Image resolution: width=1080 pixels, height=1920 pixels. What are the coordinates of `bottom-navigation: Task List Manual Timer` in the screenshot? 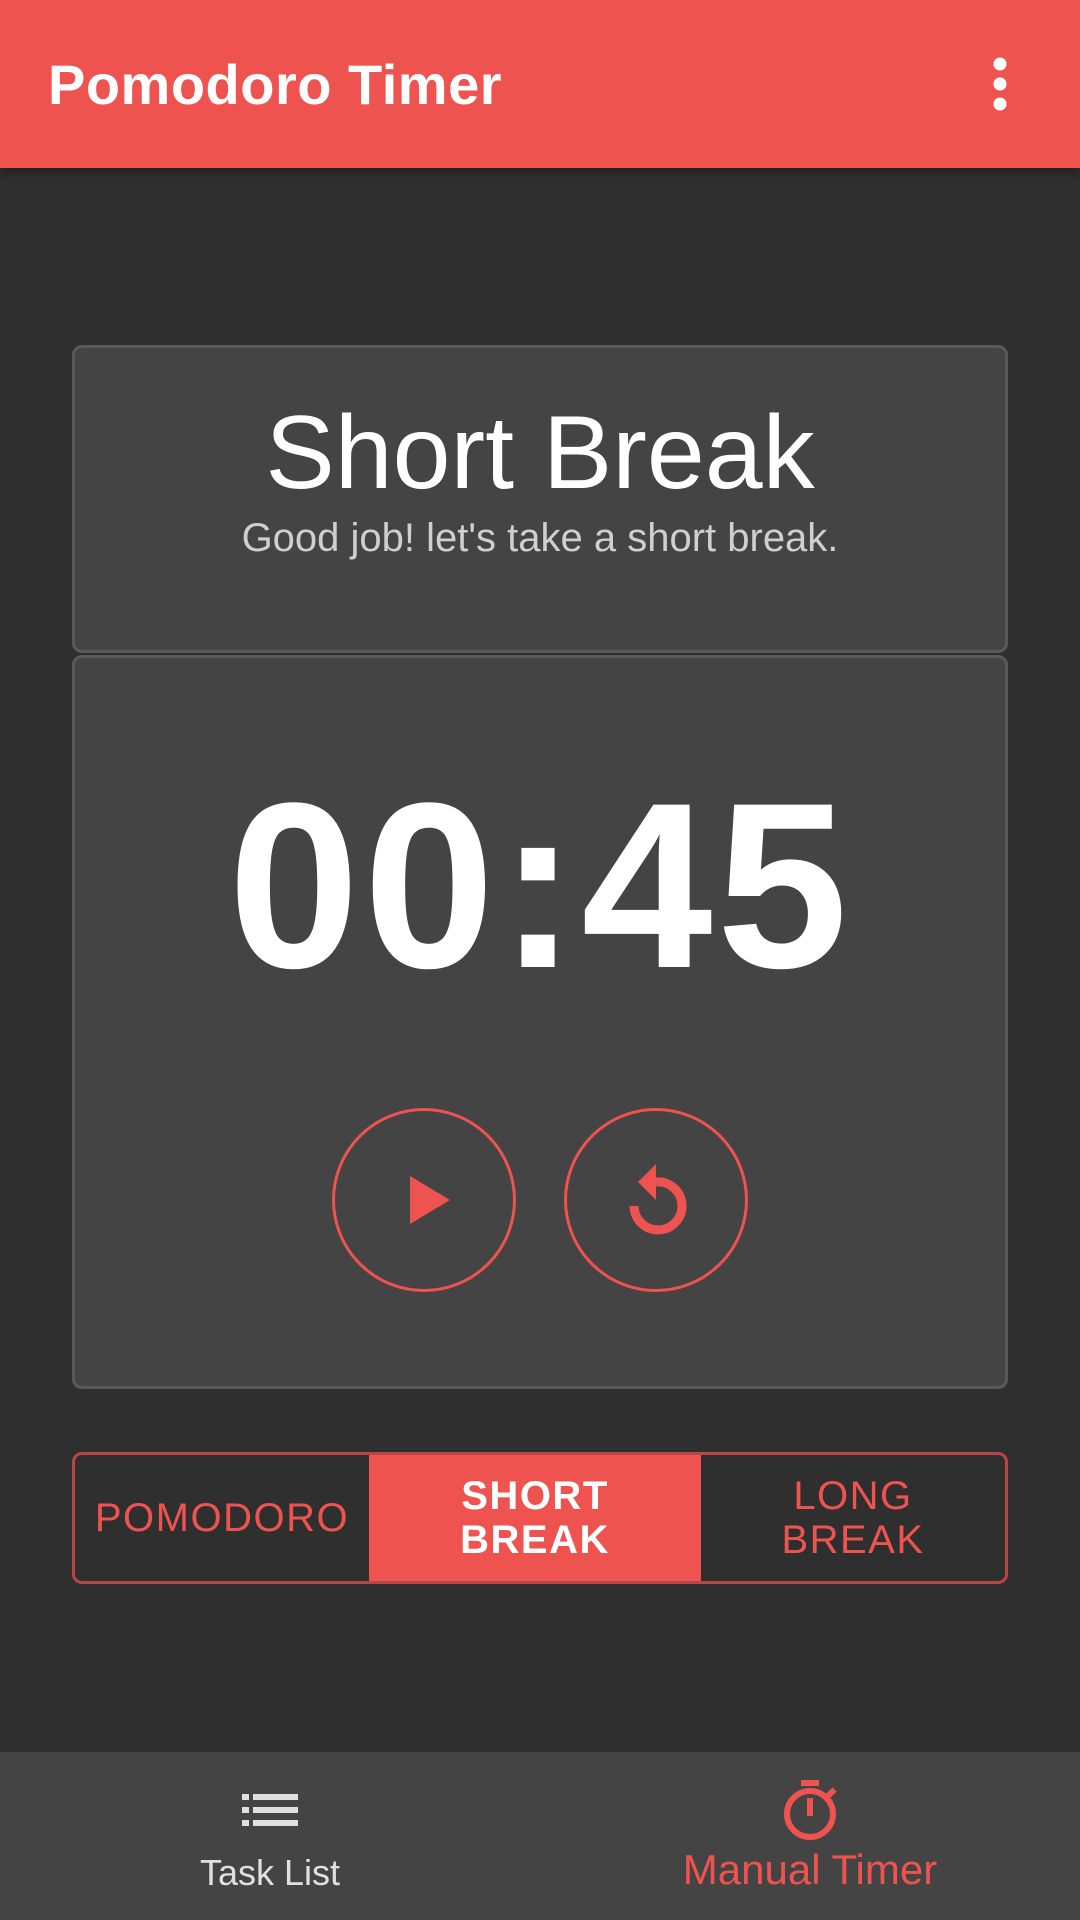 It's located at (540, 1836).